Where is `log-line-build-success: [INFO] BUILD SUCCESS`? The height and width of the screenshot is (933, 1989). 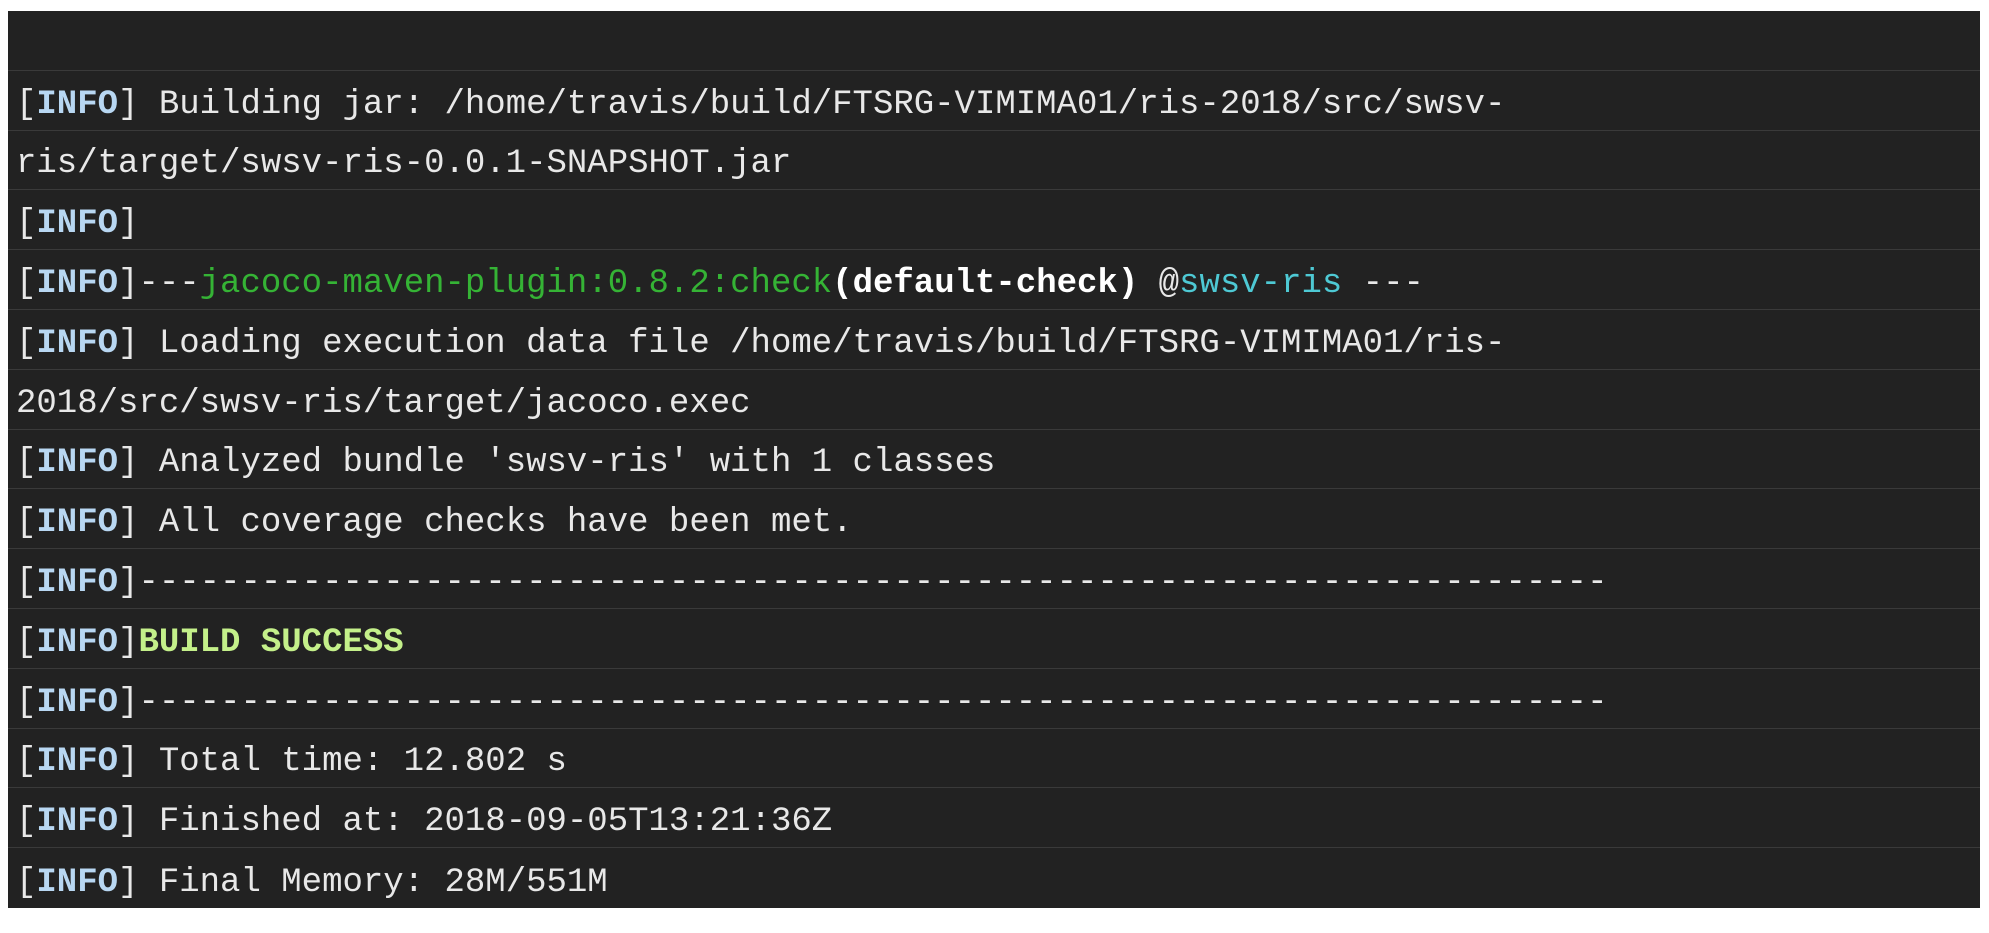
log-line-build-success: [INFO] BUILD SUCCESS is located at coordinates (994, 639).